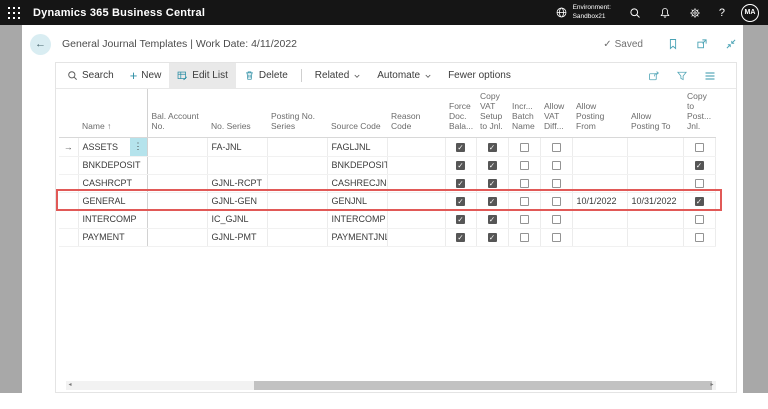 This screenshot has height=409, width=768. Describe the element at coordinates (665, 13) in the screenshot. I see `notifications-bell-icon` at that location.